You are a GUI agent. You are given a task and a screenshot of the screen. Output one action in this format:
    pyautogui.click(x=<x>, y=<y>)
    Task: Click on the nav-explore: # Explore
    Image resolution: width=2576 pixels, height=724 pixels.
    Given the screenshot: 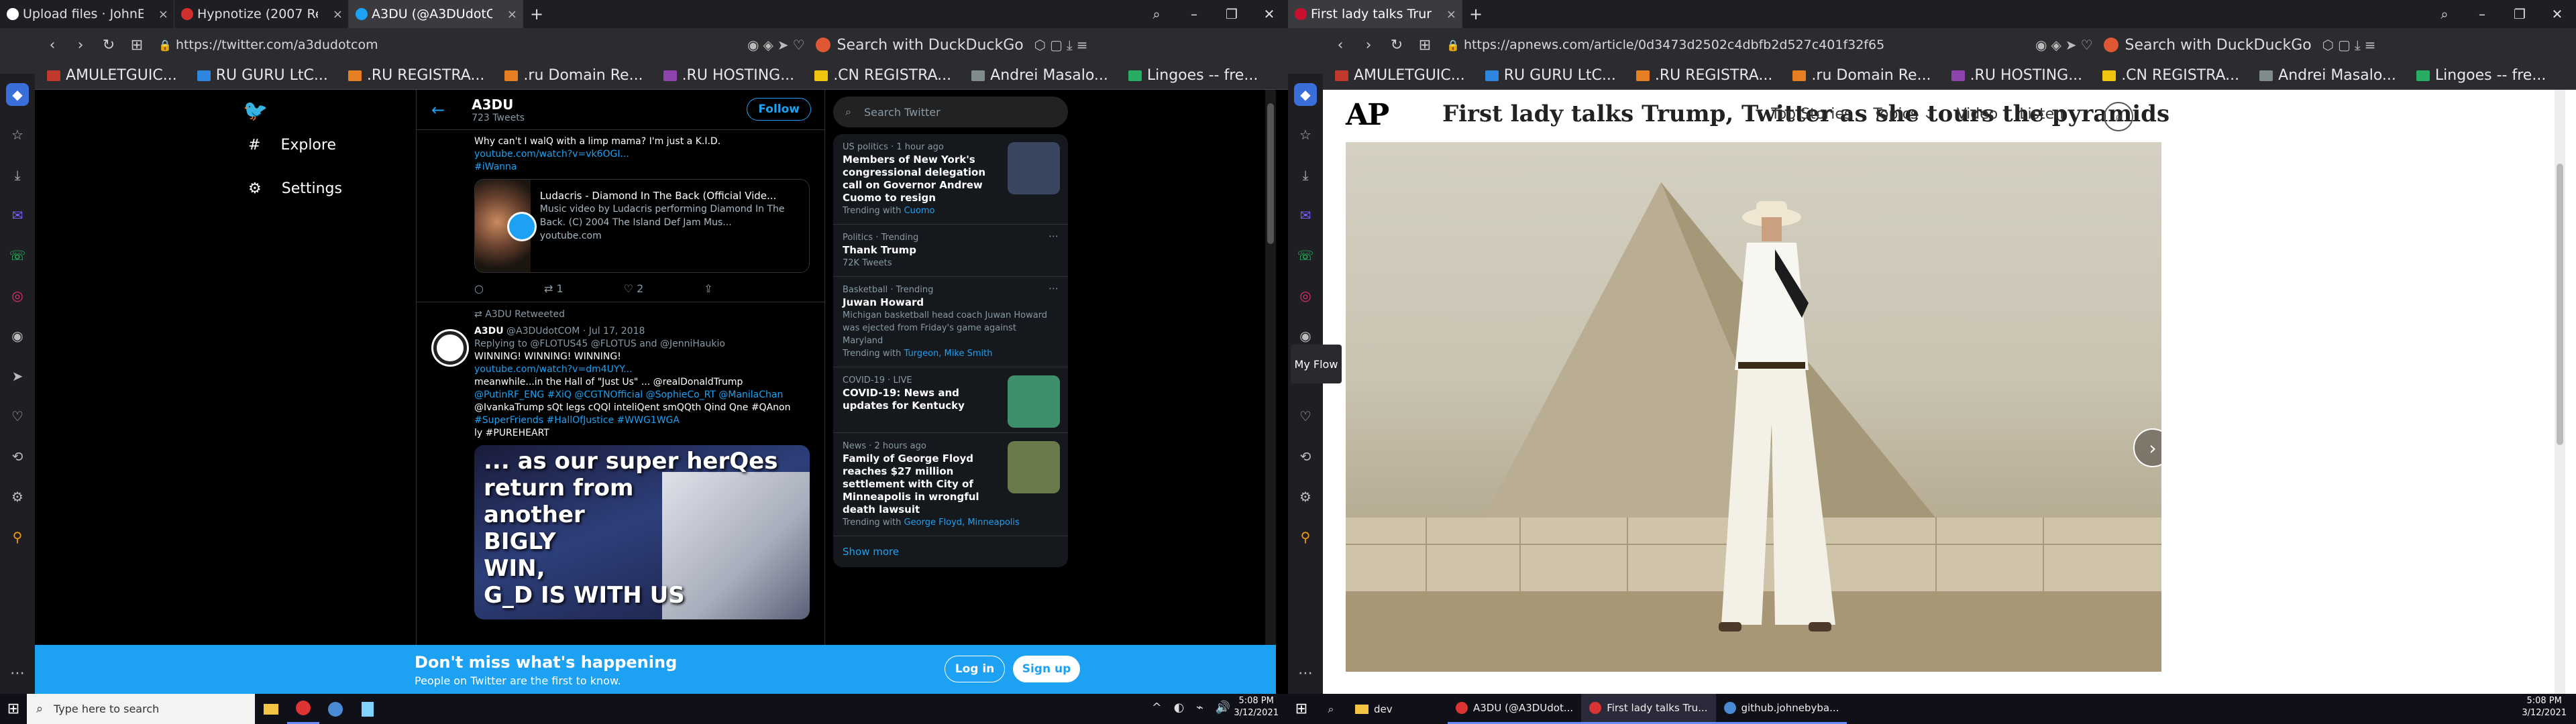 What is the action you would take?
    pyautogui.click(x=295, y=145)
    